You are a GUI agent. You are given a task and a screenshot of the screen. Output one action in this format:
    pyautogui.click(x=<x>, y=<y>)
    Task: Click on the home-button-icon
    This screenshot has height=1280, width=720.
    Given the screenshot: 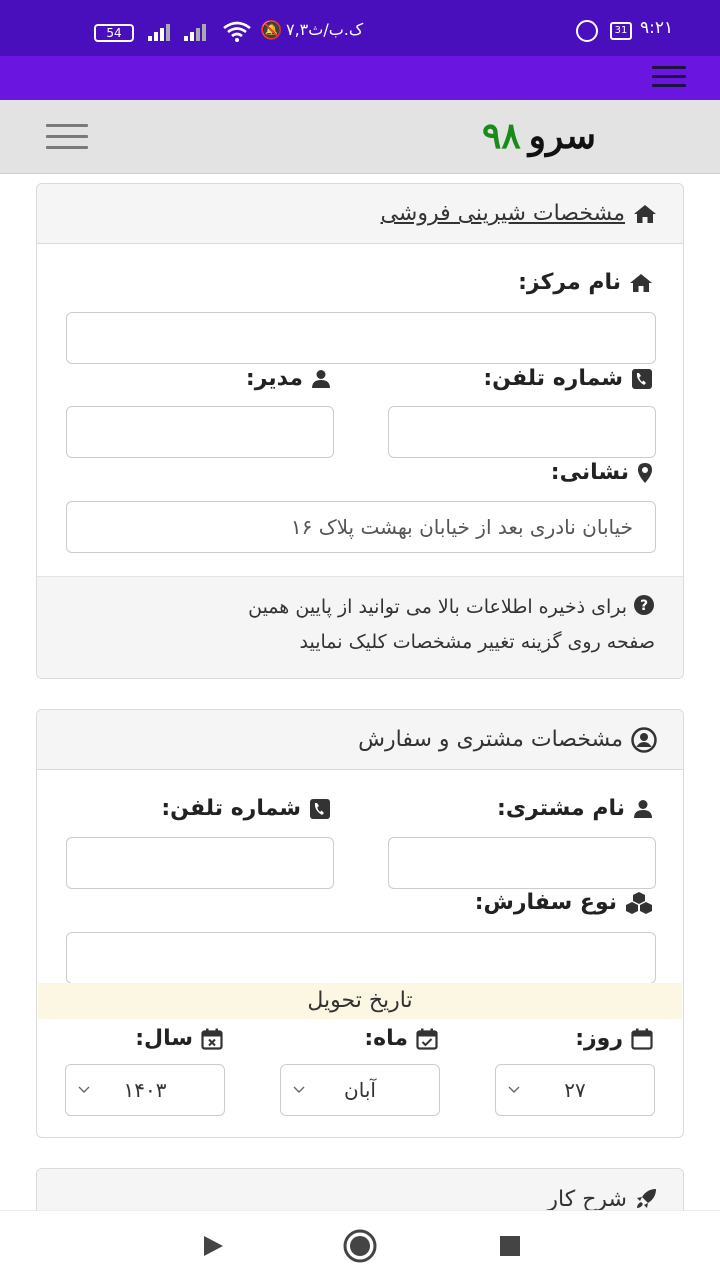 What is the action you would take?
    pyautogui.click(x=360, y=1246)
    